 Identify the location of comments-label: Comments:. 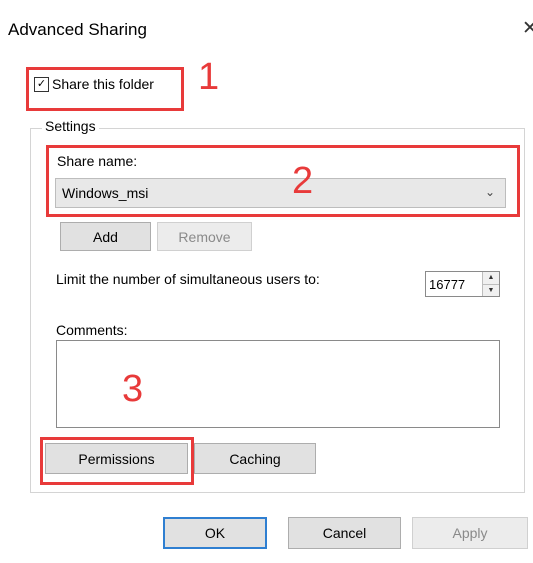
(92, 330).